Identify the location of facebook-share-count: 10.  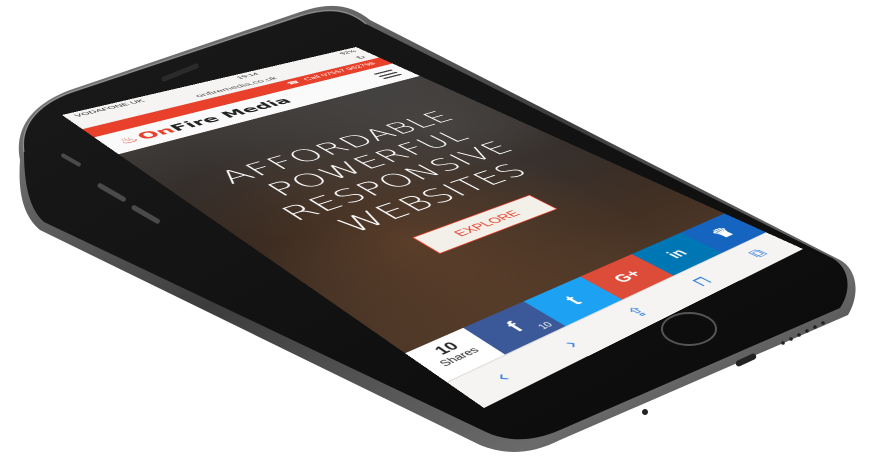
(545, 326).